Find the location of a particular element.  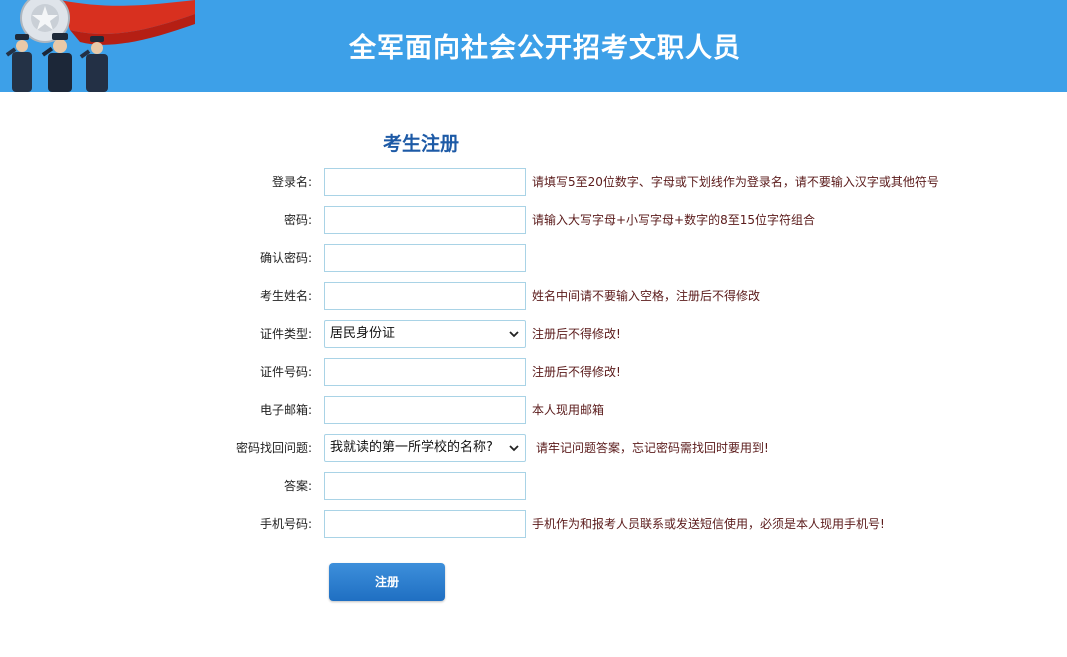

candidate-name-label: 考生姓名: is located at coordinates (285, 296).